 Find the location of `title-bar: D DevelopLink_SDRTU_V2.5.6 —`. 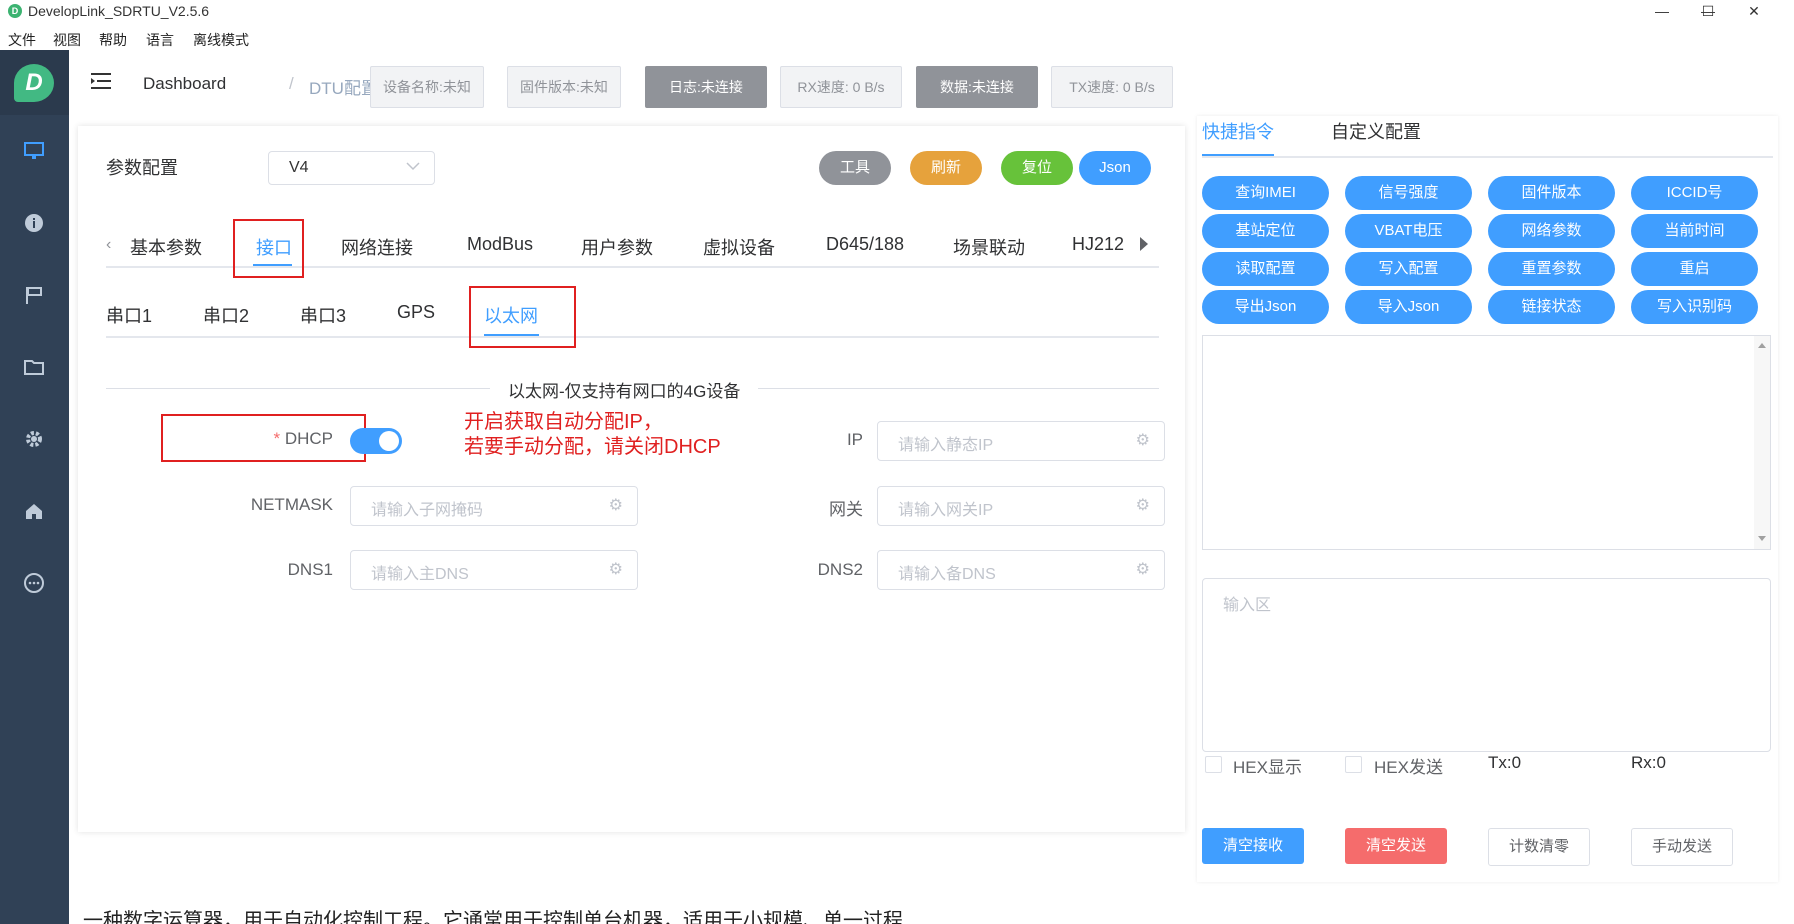

title-bar: D DevelopLink_SDRTU_V2.5.6 — is located at coordinates (897, 12).